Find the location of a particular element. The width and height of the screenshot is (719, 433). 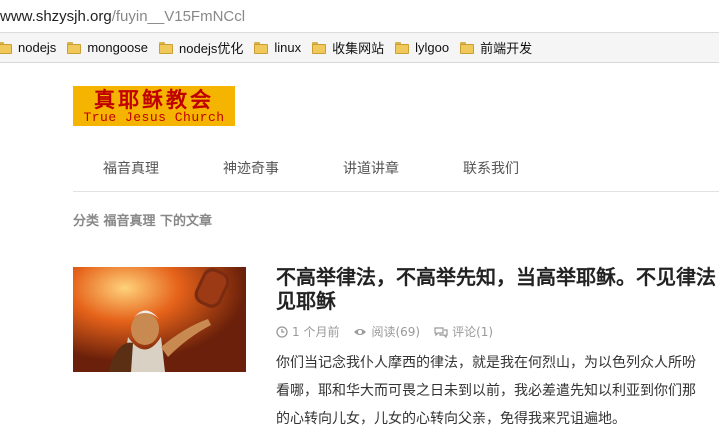

excerpt-line: 看哪，耶和华大而可畏之日未到以前，我必差遣先知以利亚到你们那 is located at coordinates (486, 391).